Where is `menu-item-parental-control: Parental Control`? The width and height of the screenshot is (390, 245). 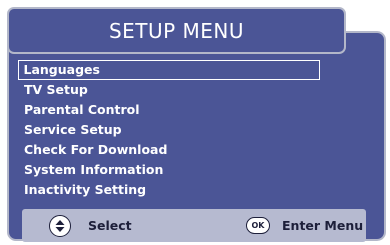 menu-item-parental-control: Parental Control is located at coordinates (169, 110).